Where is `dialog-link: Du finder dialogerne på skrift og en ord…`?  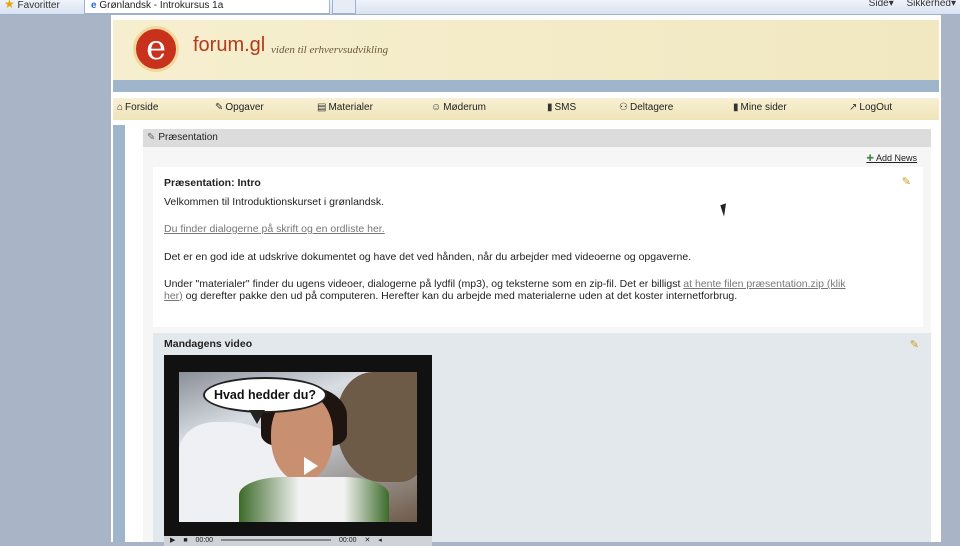 dialog-link: Du finder dialogerne på skrift og en ord… is located at coordinates (274, 229).